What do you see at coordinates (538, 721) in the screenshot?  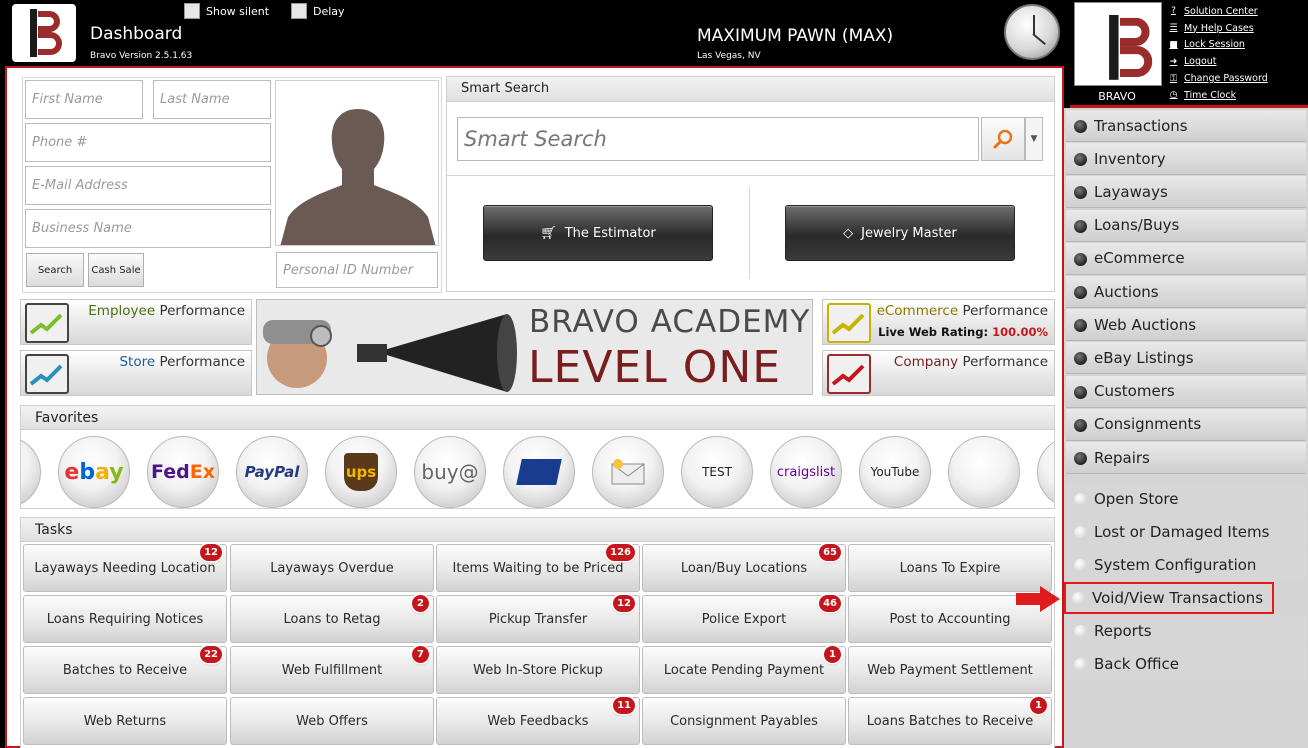 I see `task-button: Web Feedbacks 11` at bounding box center [538, 721].